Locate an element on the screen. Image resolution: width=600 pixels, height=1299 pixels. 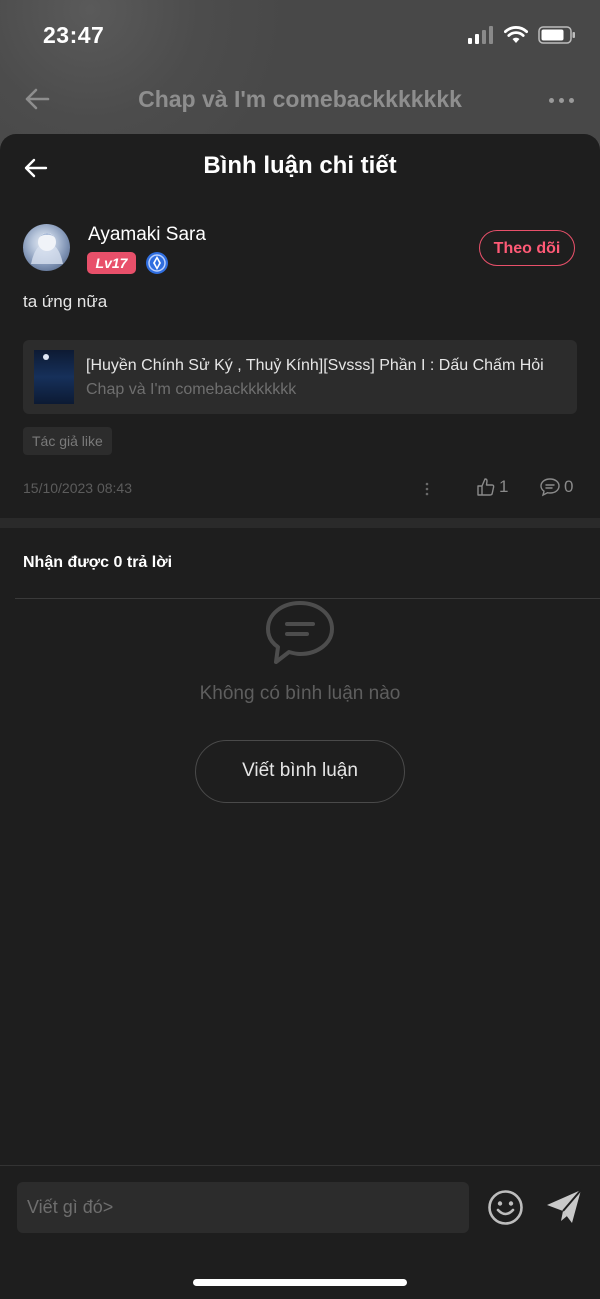
emoji-icon is located at coordinates (505, 1207).